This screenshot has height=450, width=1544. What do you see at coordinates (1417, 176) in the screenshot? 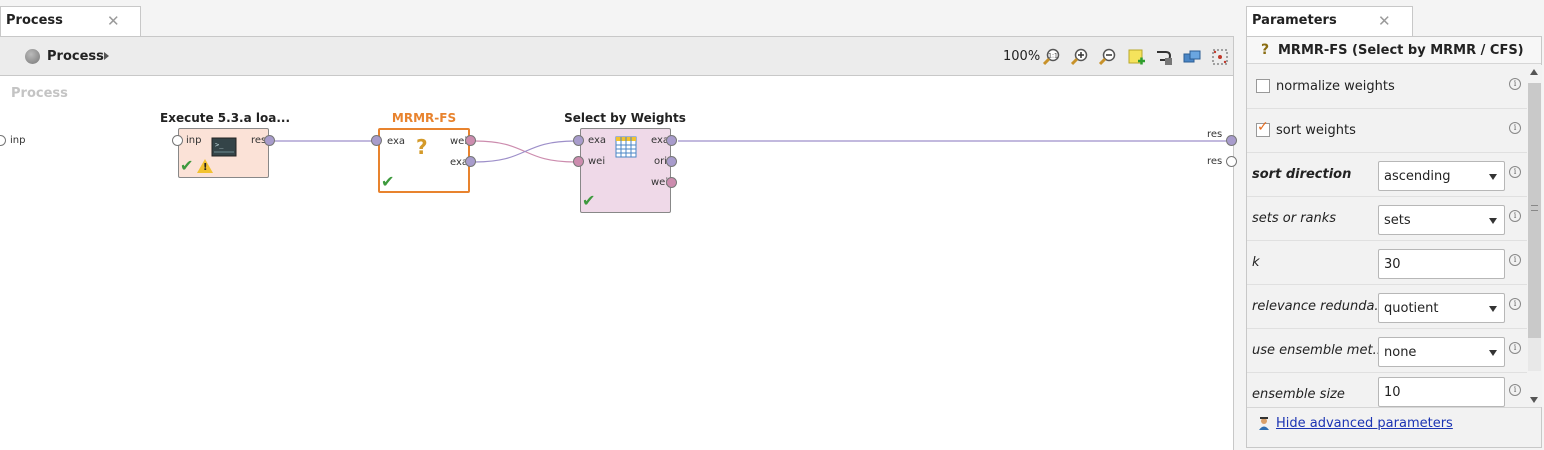
I see `select-value: ascending` at bounding box center [1417, 176].